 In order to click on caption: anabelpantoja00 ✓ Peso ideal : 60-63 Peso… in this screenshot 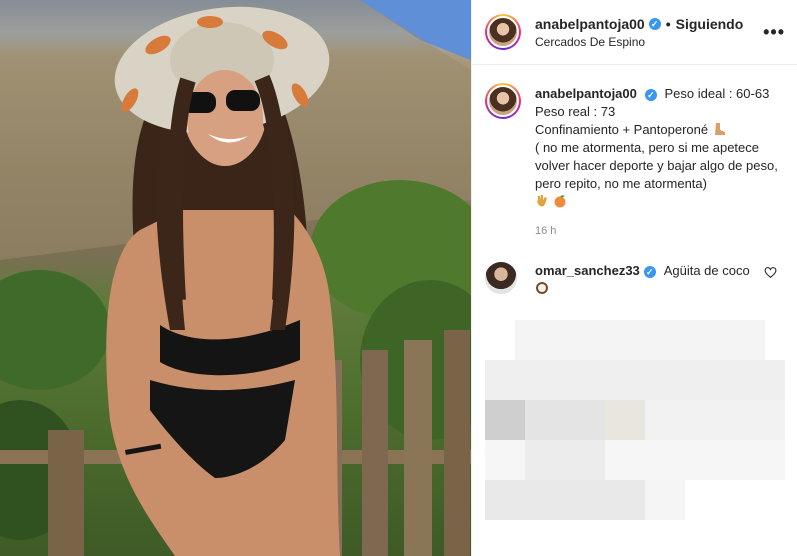, I will do `click(634, 161)`.